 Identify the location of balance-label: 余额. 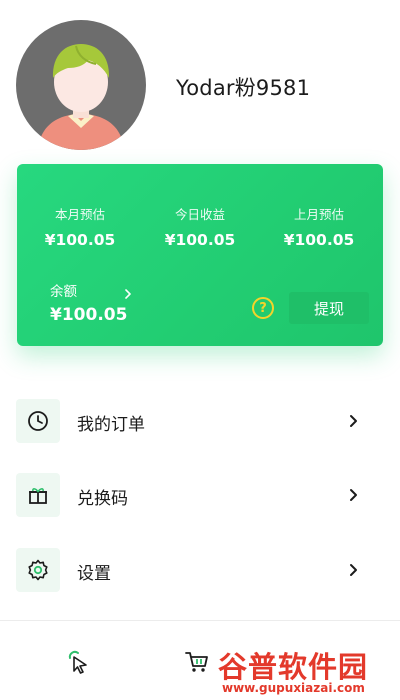
(63, 292).